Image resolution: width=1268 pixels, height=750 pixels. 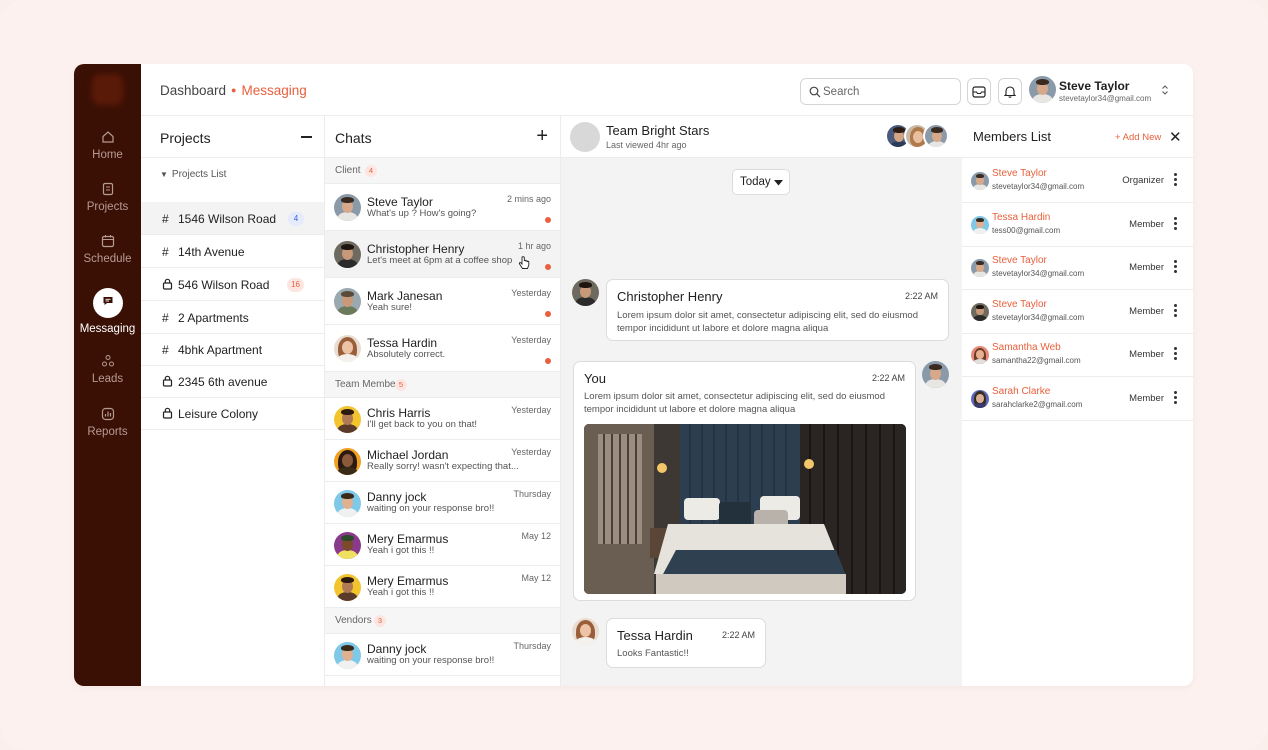 I want to click on sidebar-item-projects: Projects, so click(x=107, y=197).